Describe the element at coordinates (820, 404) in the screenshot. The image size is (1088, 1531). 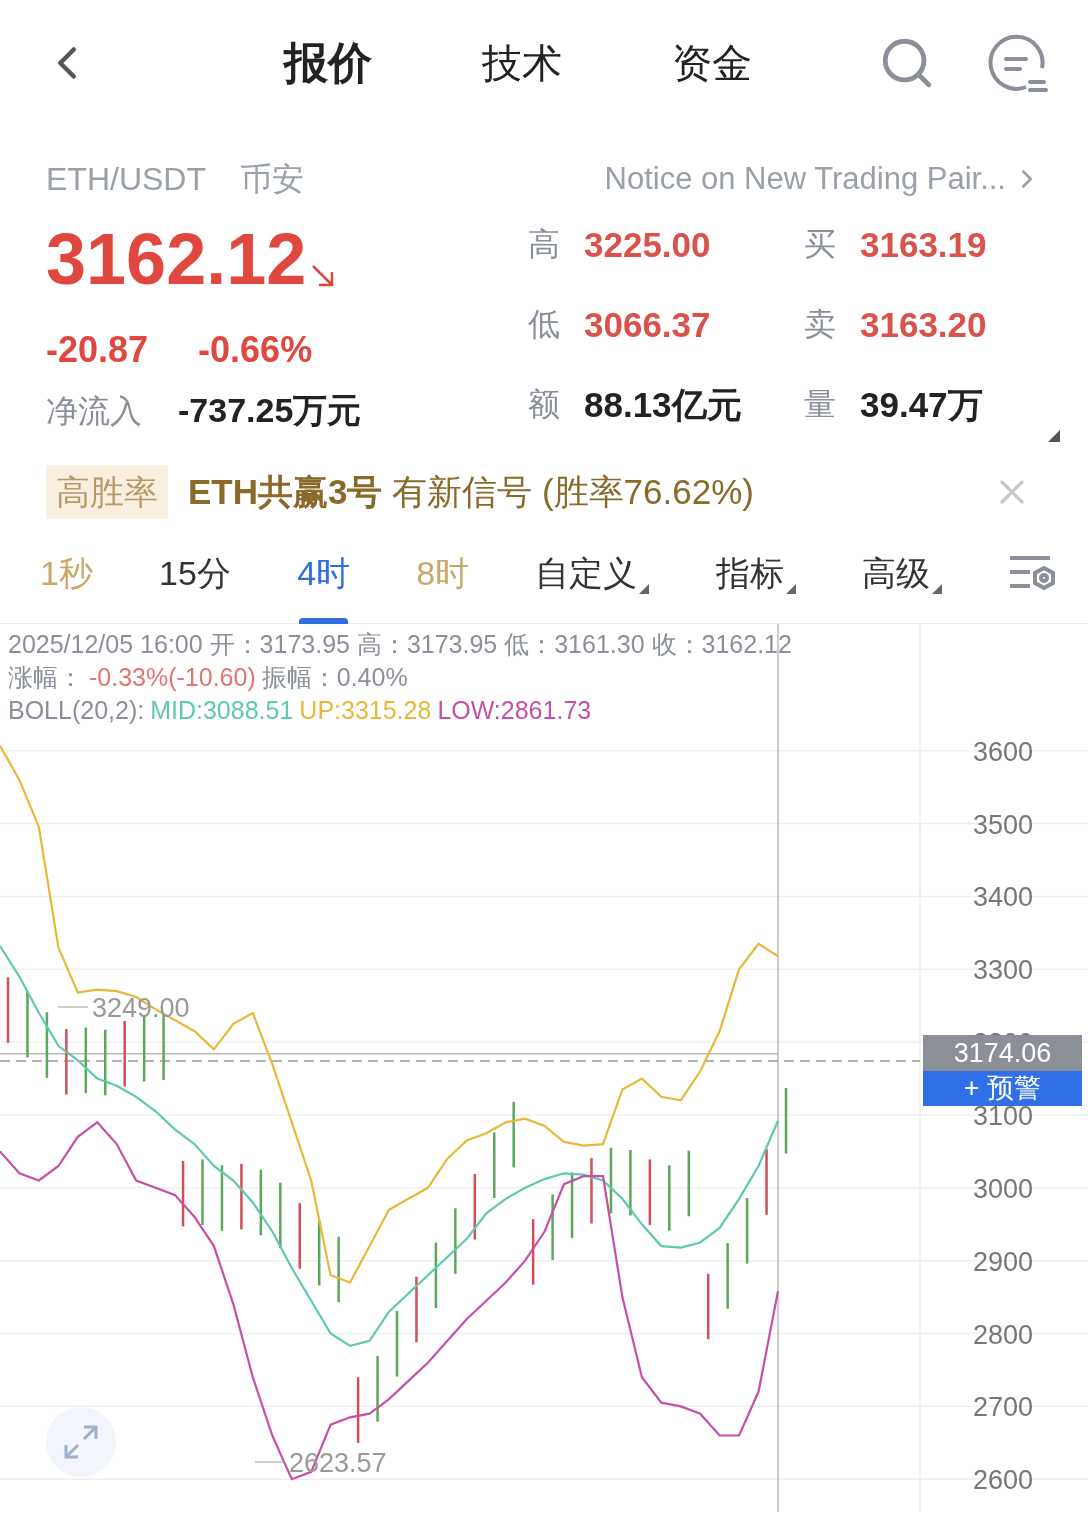
I see `stat-label: 量` at that location.